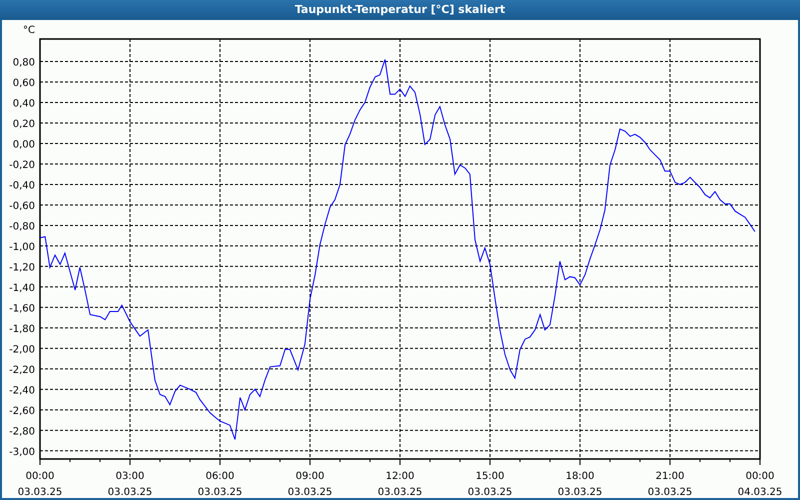 Image resolution: width=800 pixels, height=500 pixels. I want to click on y-tick-label: -1,80, so click(22, 329).